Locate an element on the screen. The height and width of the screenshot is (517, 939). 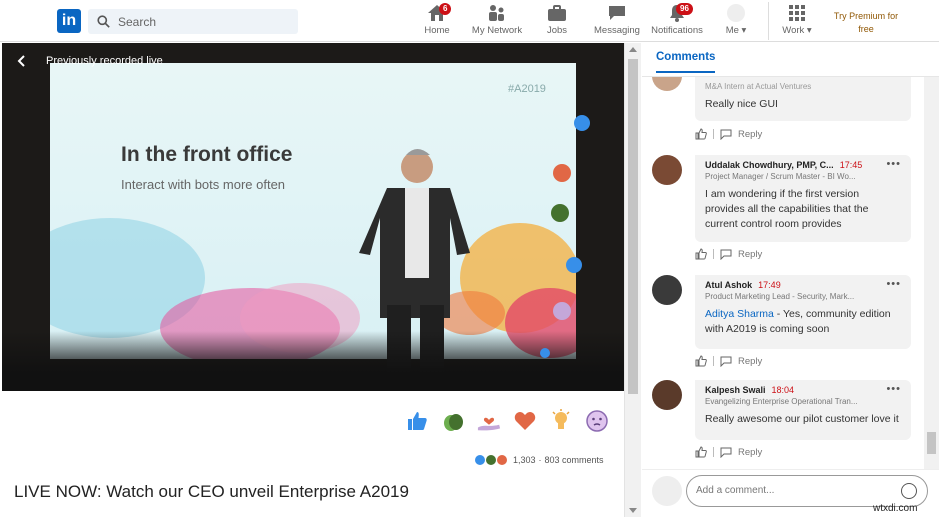
nav-my-network-label: My Network is located at coordinates (497, 30).